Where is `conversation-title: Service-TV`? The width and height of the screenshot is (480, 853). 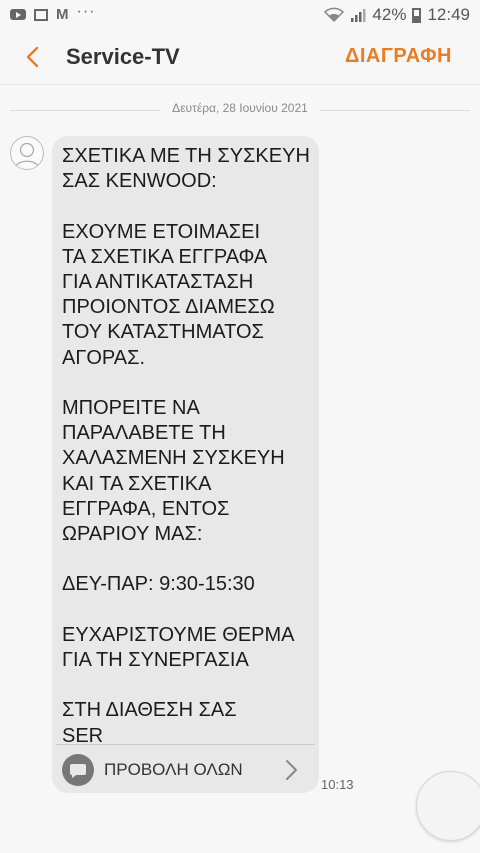 conversation-title: Service-TV is located at coordinates (123, 56).